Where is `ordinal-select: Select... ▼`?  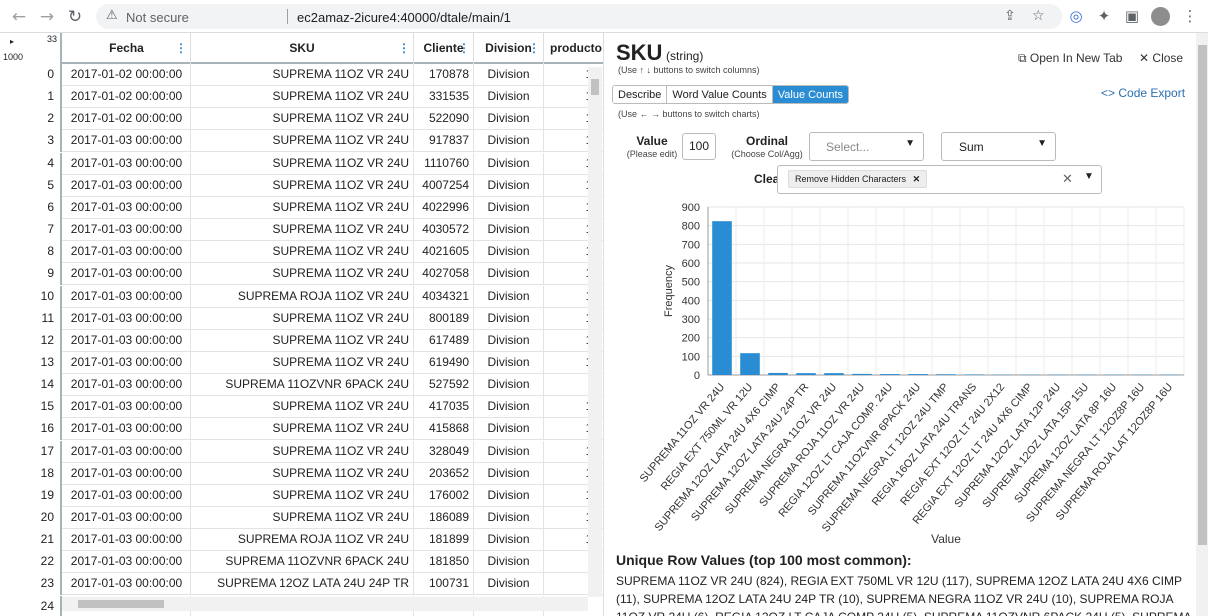
ordinal-select: Select... ▼ is located at coordinates (866, 146).